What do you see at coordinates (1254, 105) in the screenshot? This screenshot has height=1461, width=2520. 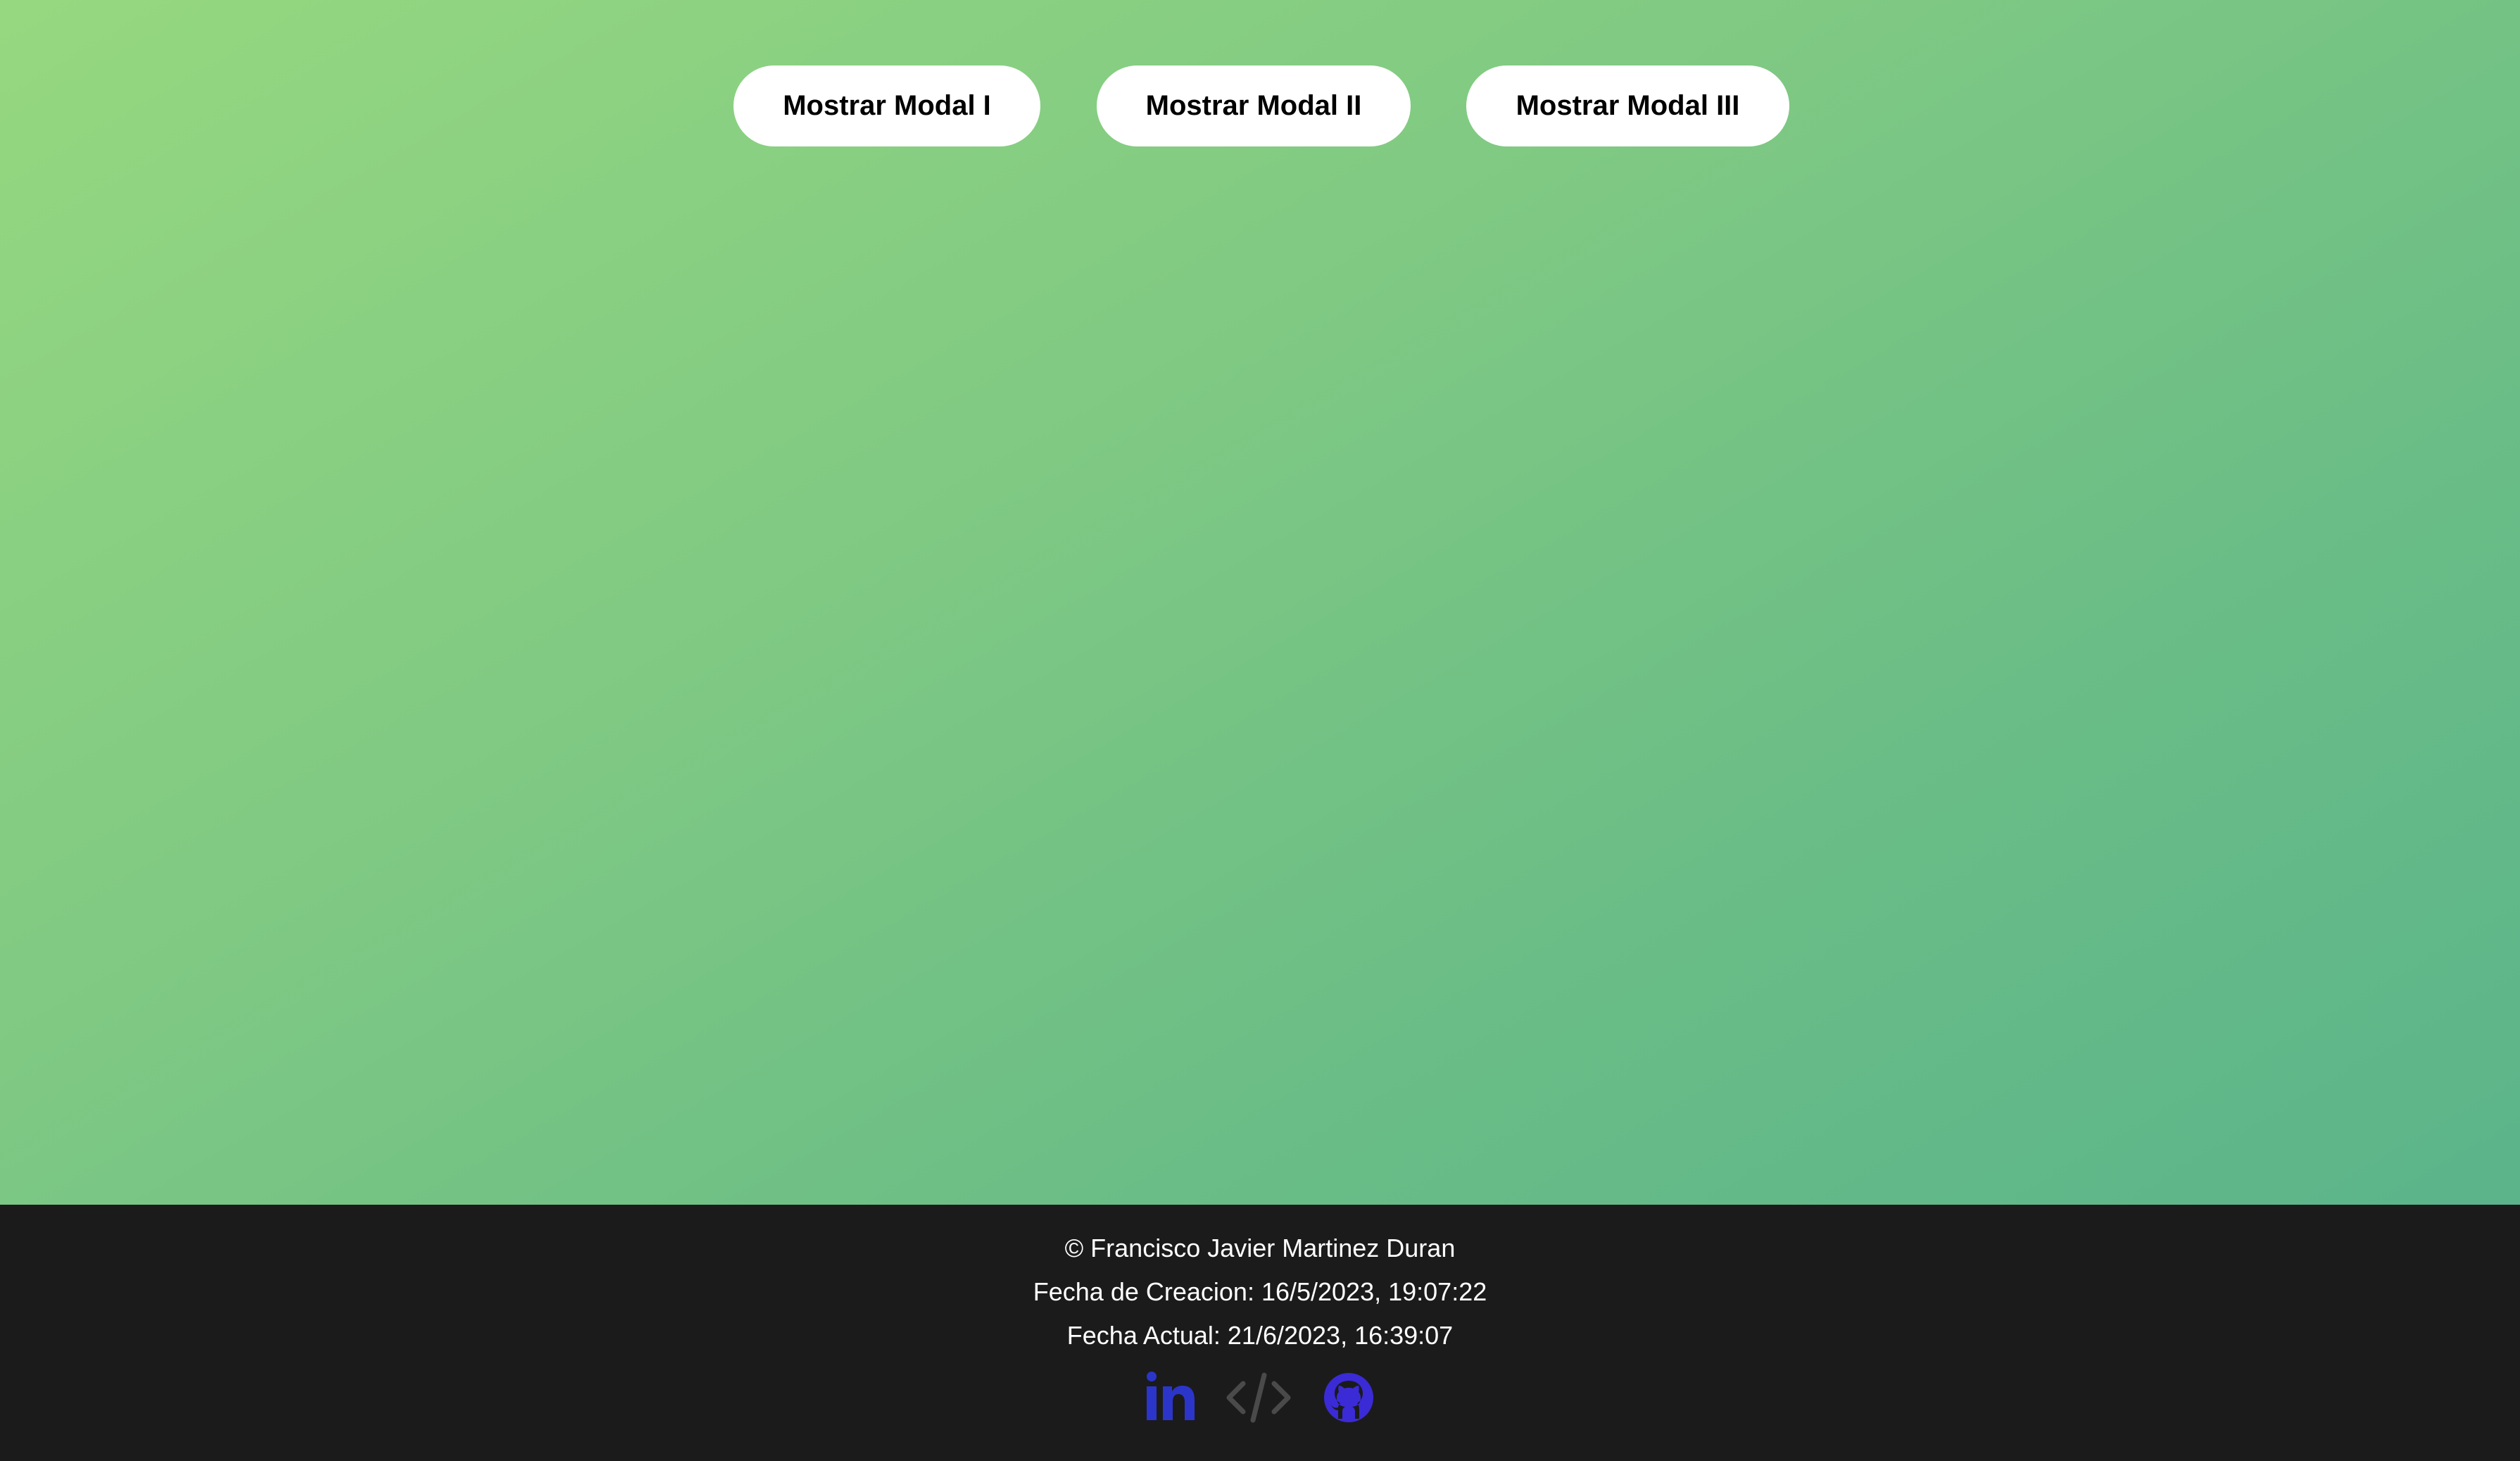 I see `show-modal-2-button: Mostrar Modal II` at bounding box center [1254, 105].